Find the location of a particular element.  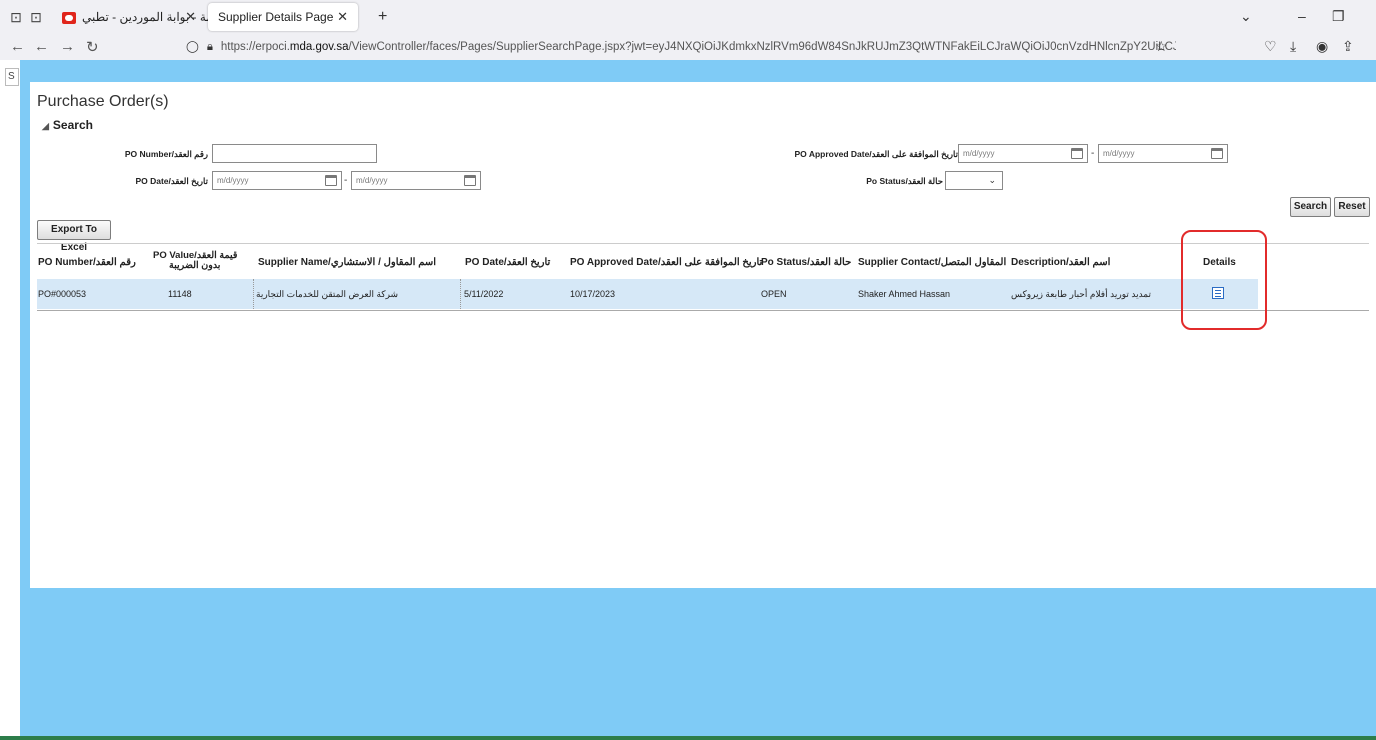

search-button: Search is located at coordinates (1310, 207).